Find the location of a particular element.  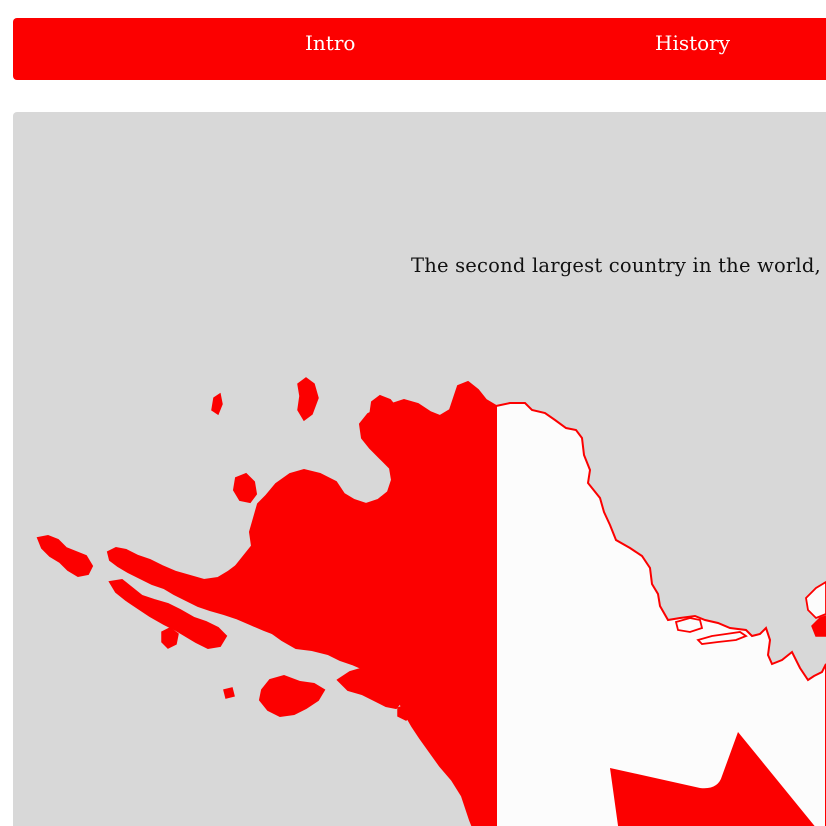

aleutian-islands-west is located at coordinates (65, 556).